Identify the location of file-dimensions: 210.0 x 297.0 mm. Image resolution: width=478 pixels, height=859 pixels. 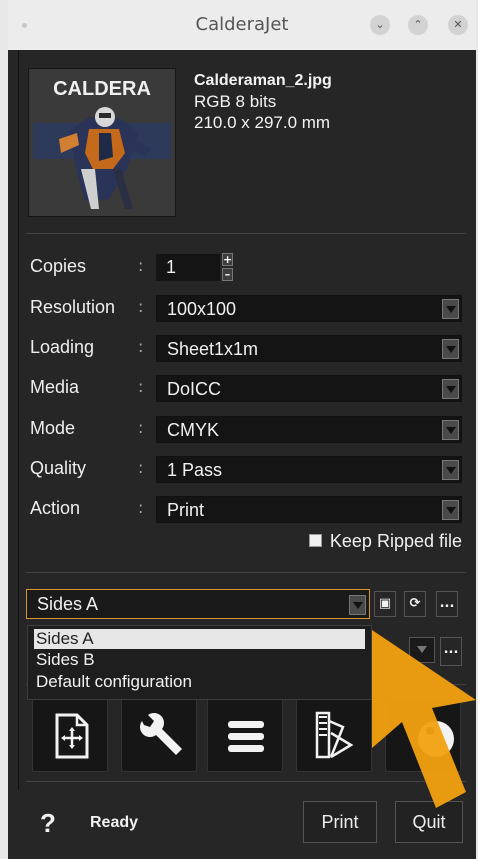
(262, 122).